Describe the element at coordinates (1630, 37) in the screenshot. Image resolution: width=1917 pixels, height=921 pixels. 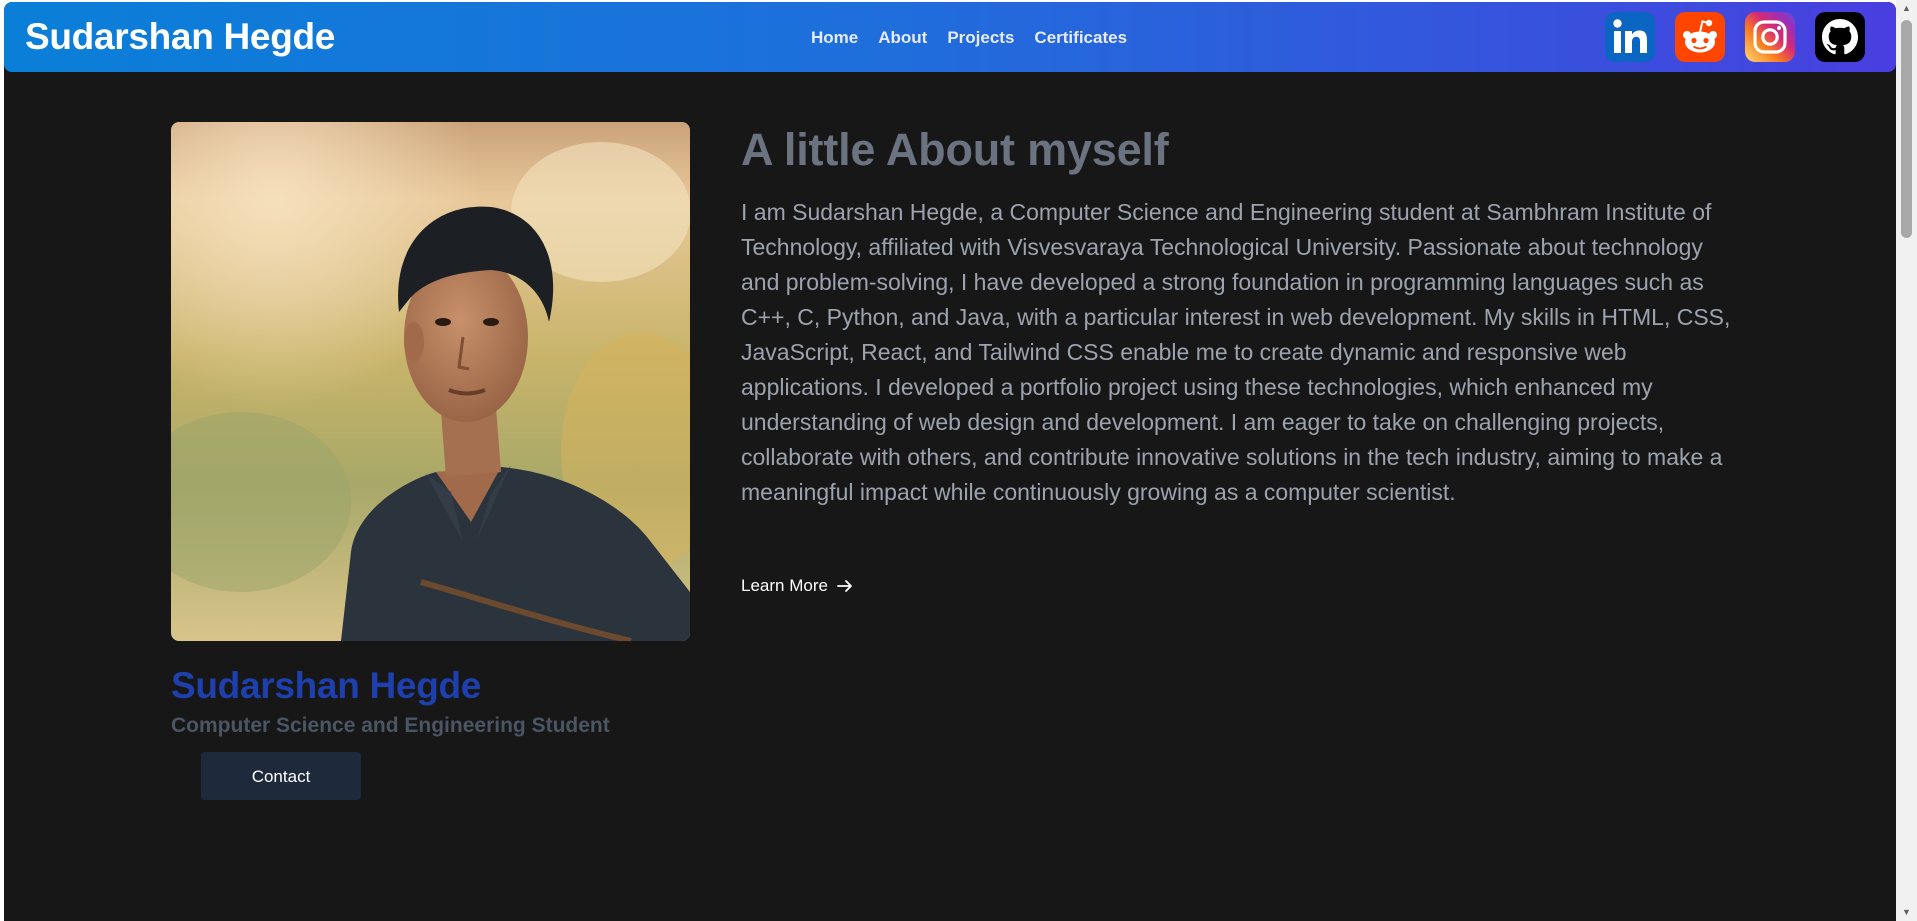
I see `linkedin-icon` at that location.